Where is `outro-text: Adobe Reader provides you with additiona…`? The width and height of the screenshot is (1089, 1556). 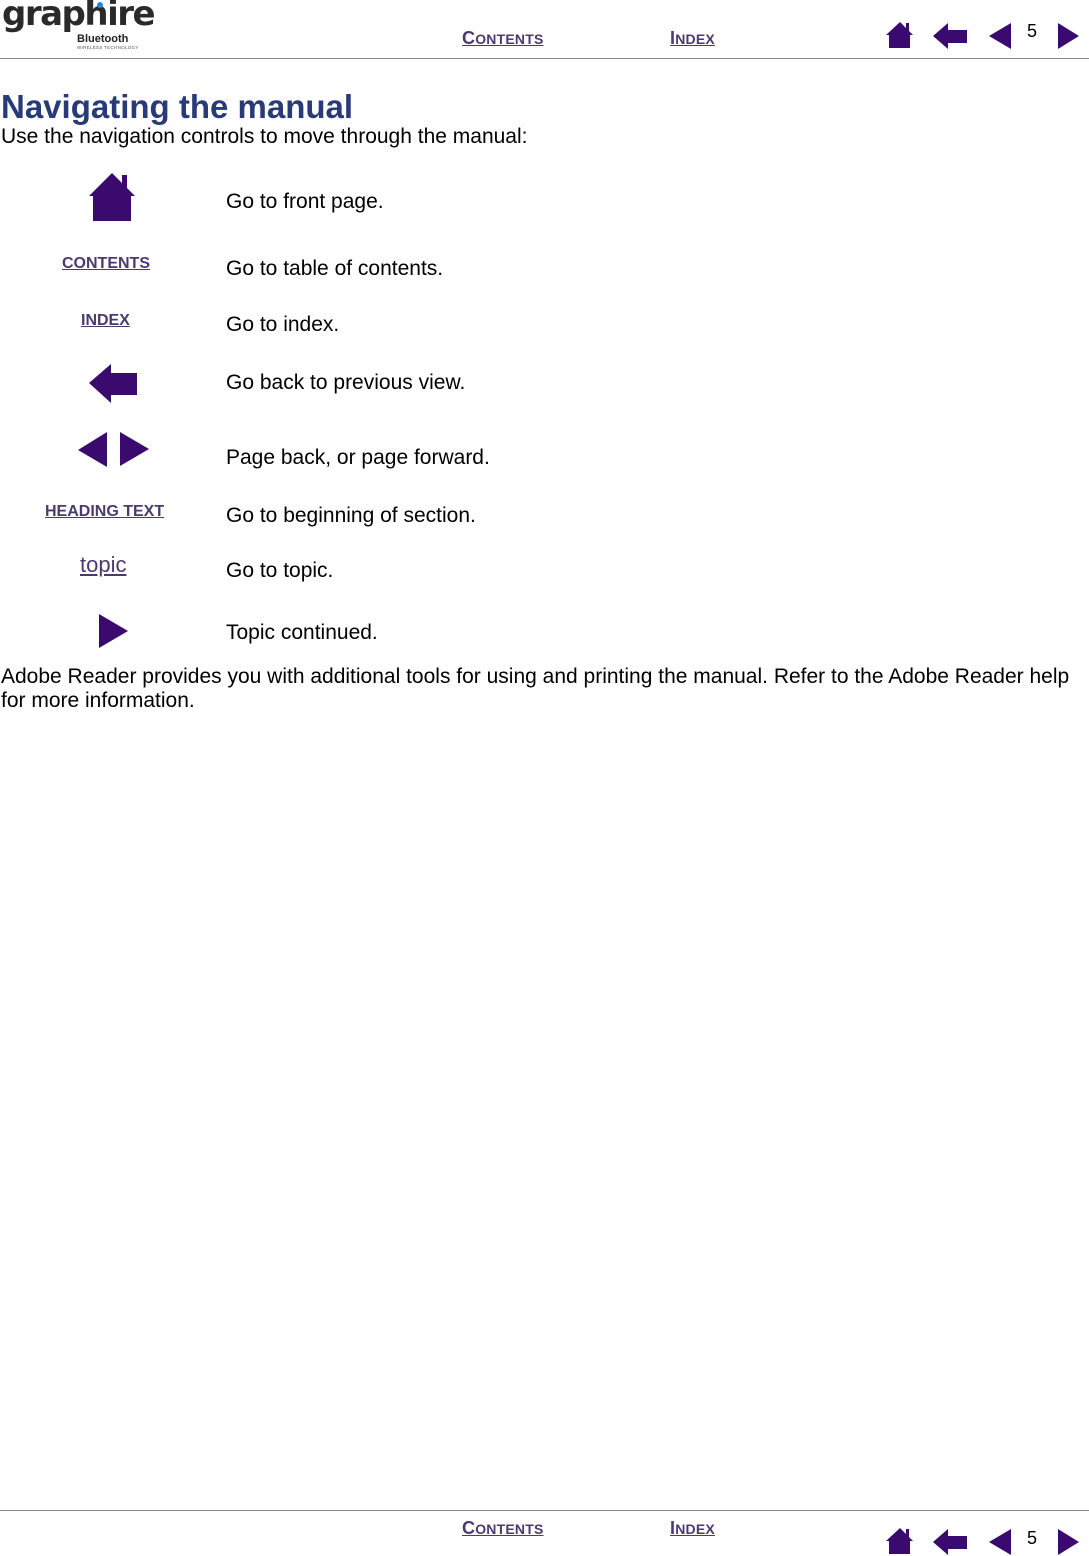
outro-text: Adobe Reader provides you with additiona… is located at coordinates (535, 688).